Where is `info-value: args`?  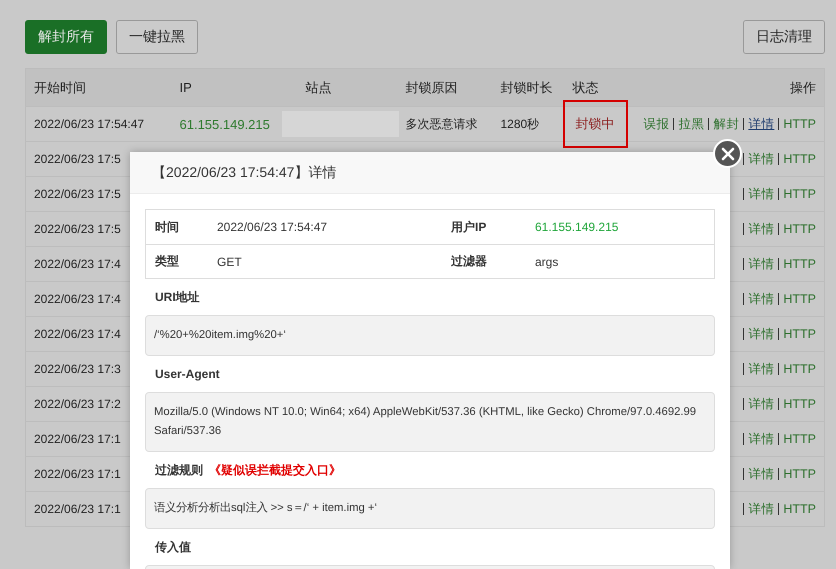 info-value: args is located at coordinates (624, 261).